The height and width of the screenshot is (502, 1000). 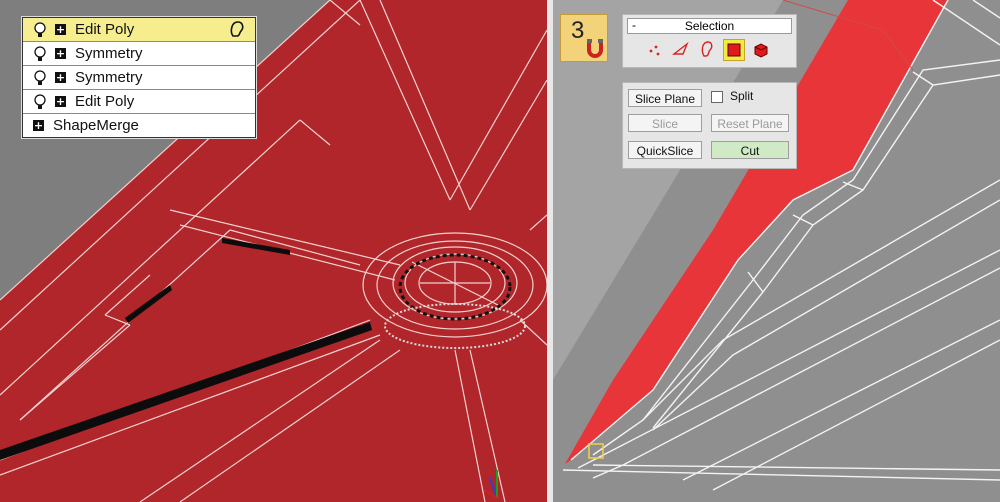 I want to click on quickslice-button: QuickSlice, so click(x=665, y=150).